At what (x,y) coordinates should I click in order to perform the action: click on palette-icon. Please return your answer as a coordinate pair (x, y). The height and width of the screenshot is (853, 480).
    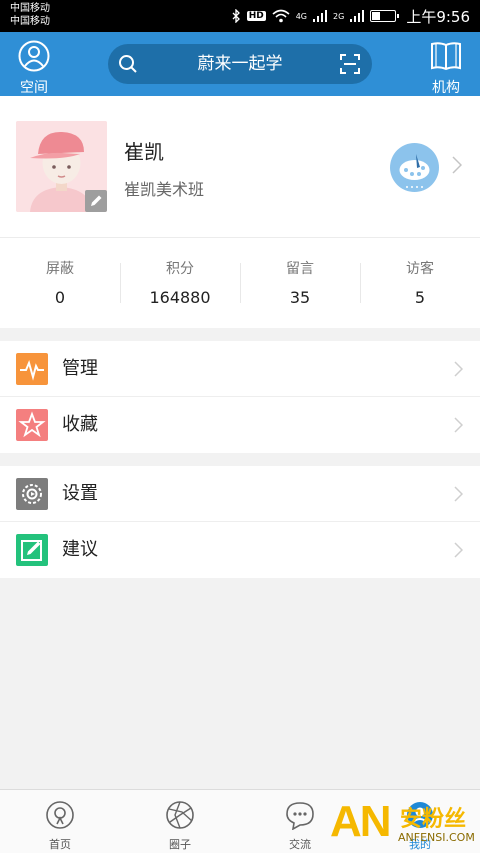
    Looking at the image, I should click on (414, 171).